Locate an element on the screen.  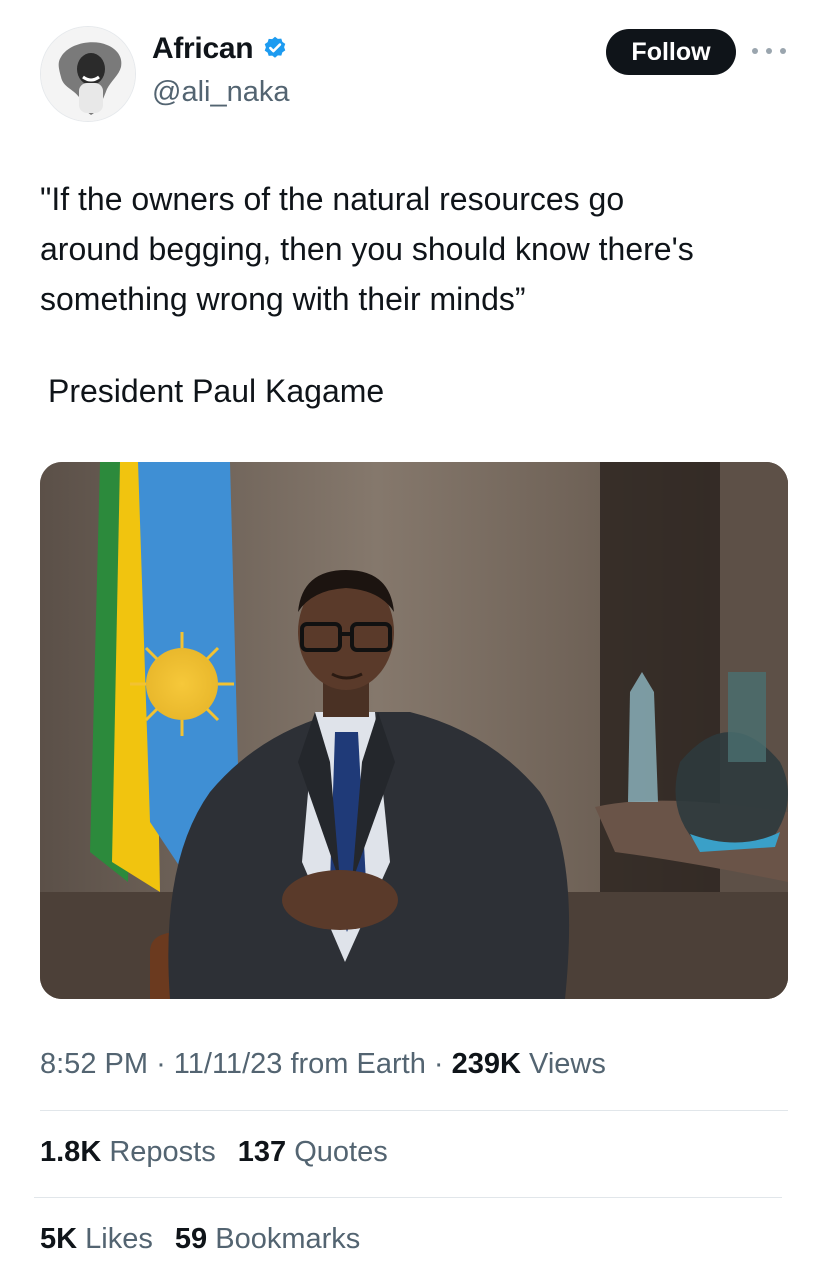
views-label: Views is located at coordinates (567, 1064).